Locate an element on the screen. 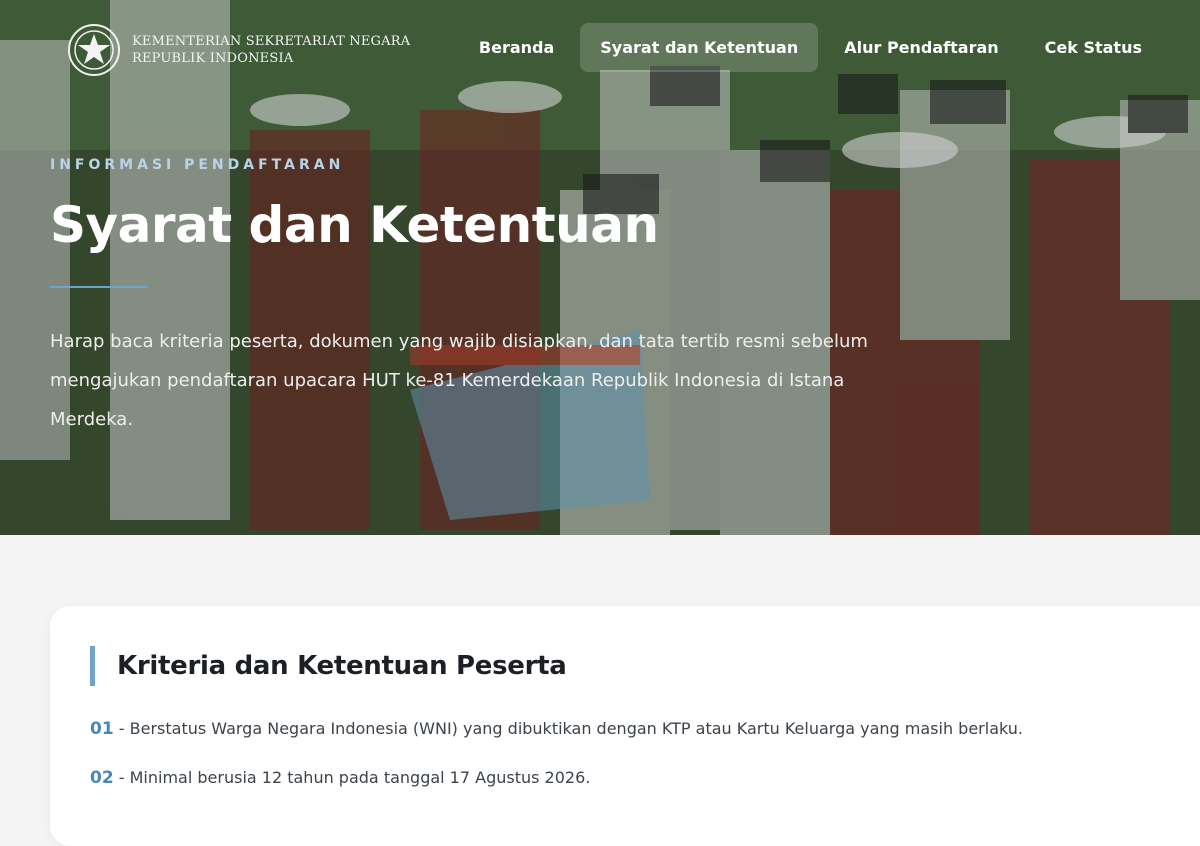 The width and height of the screenshot is (1200, 846). brand-line-1: KEMENTERIAN SEKRETARIAT NEGARA is located at coordinates (271, 41).